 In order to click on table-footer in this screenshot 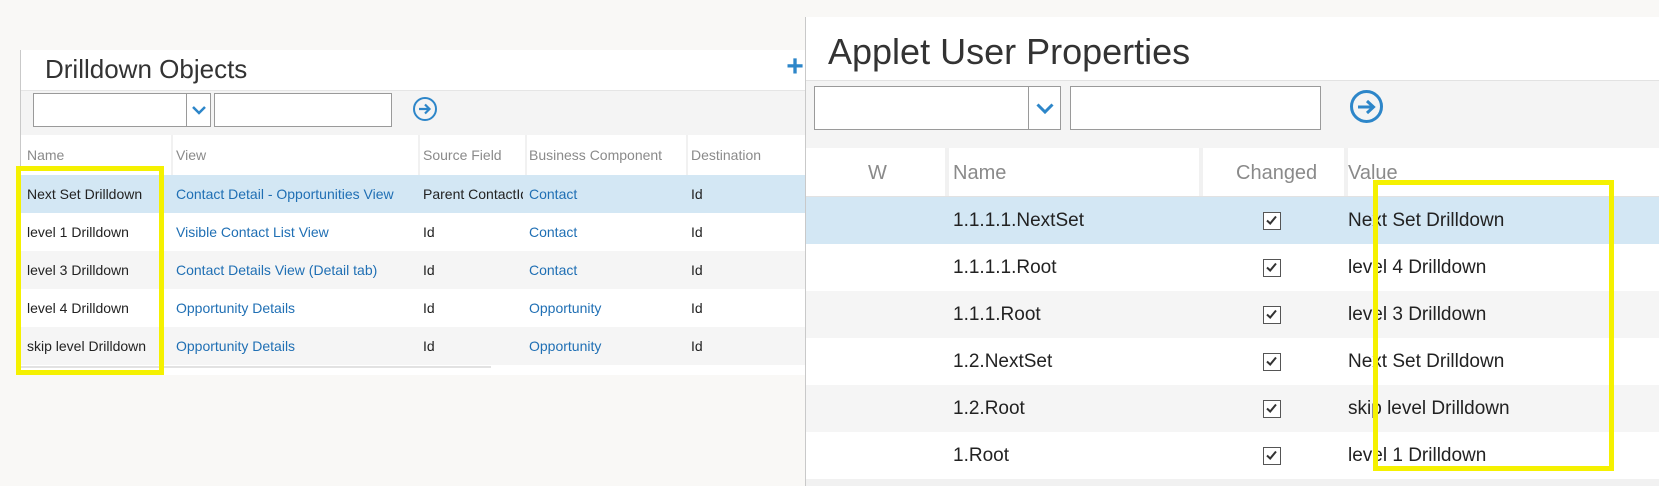, I will do `click(1232, 482)`.